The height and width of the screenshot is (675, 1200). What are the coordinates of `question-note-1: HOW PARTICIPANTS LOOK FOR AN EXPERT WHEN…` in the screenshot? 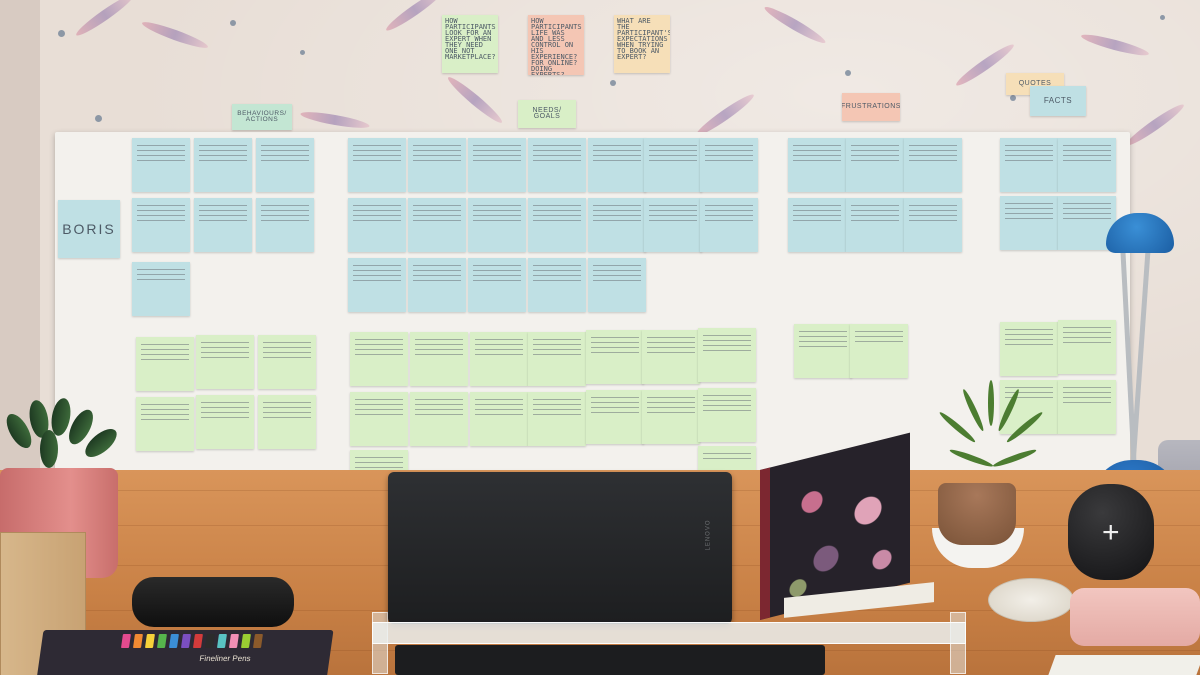 It's located at (470, 44).